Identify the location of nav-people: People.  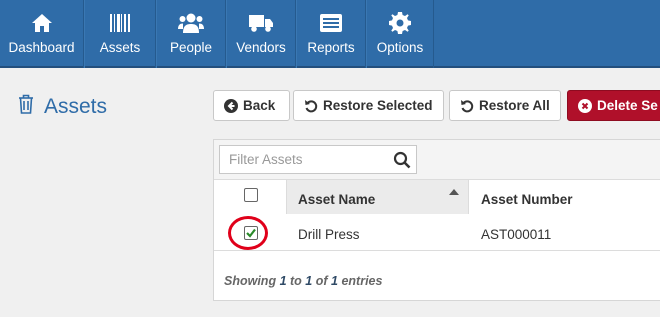
(191, 34).